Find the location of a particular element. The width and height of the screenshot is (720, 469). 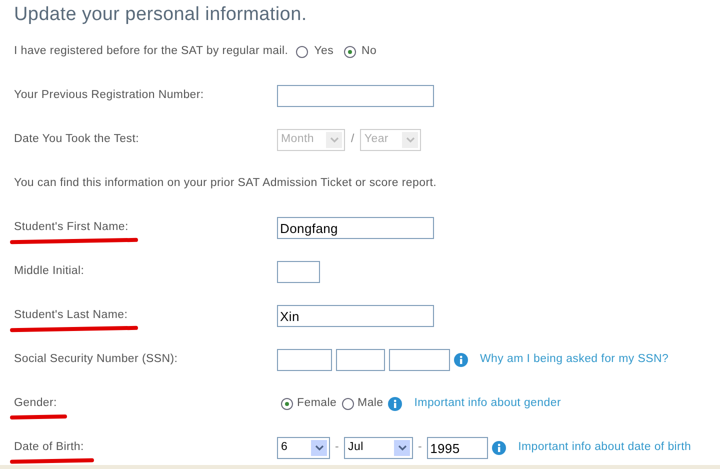

field-label: Gender: is located at coordinates (35, 404).